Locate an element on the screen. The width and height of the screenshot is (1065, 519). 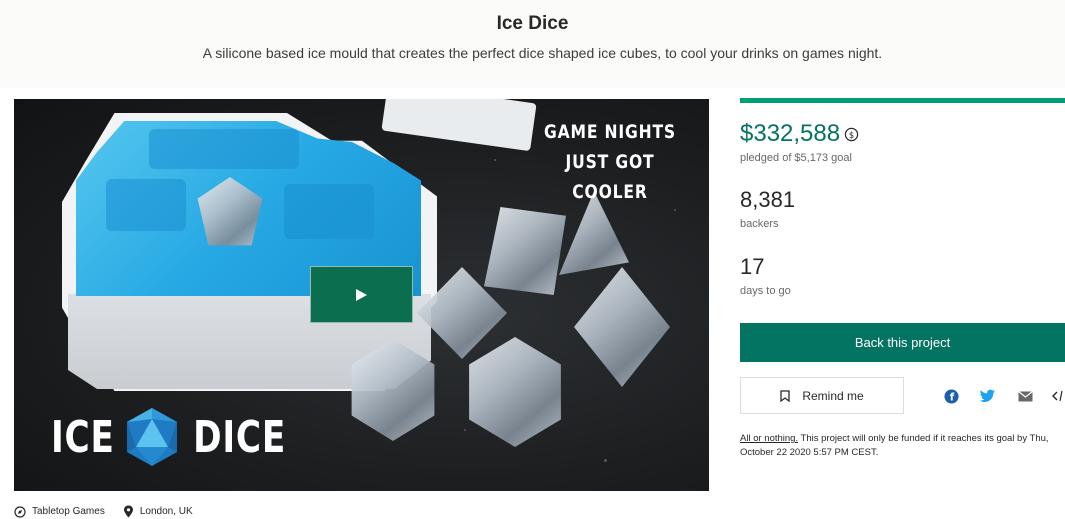
compass-icon is located at coordinates (20, 511).